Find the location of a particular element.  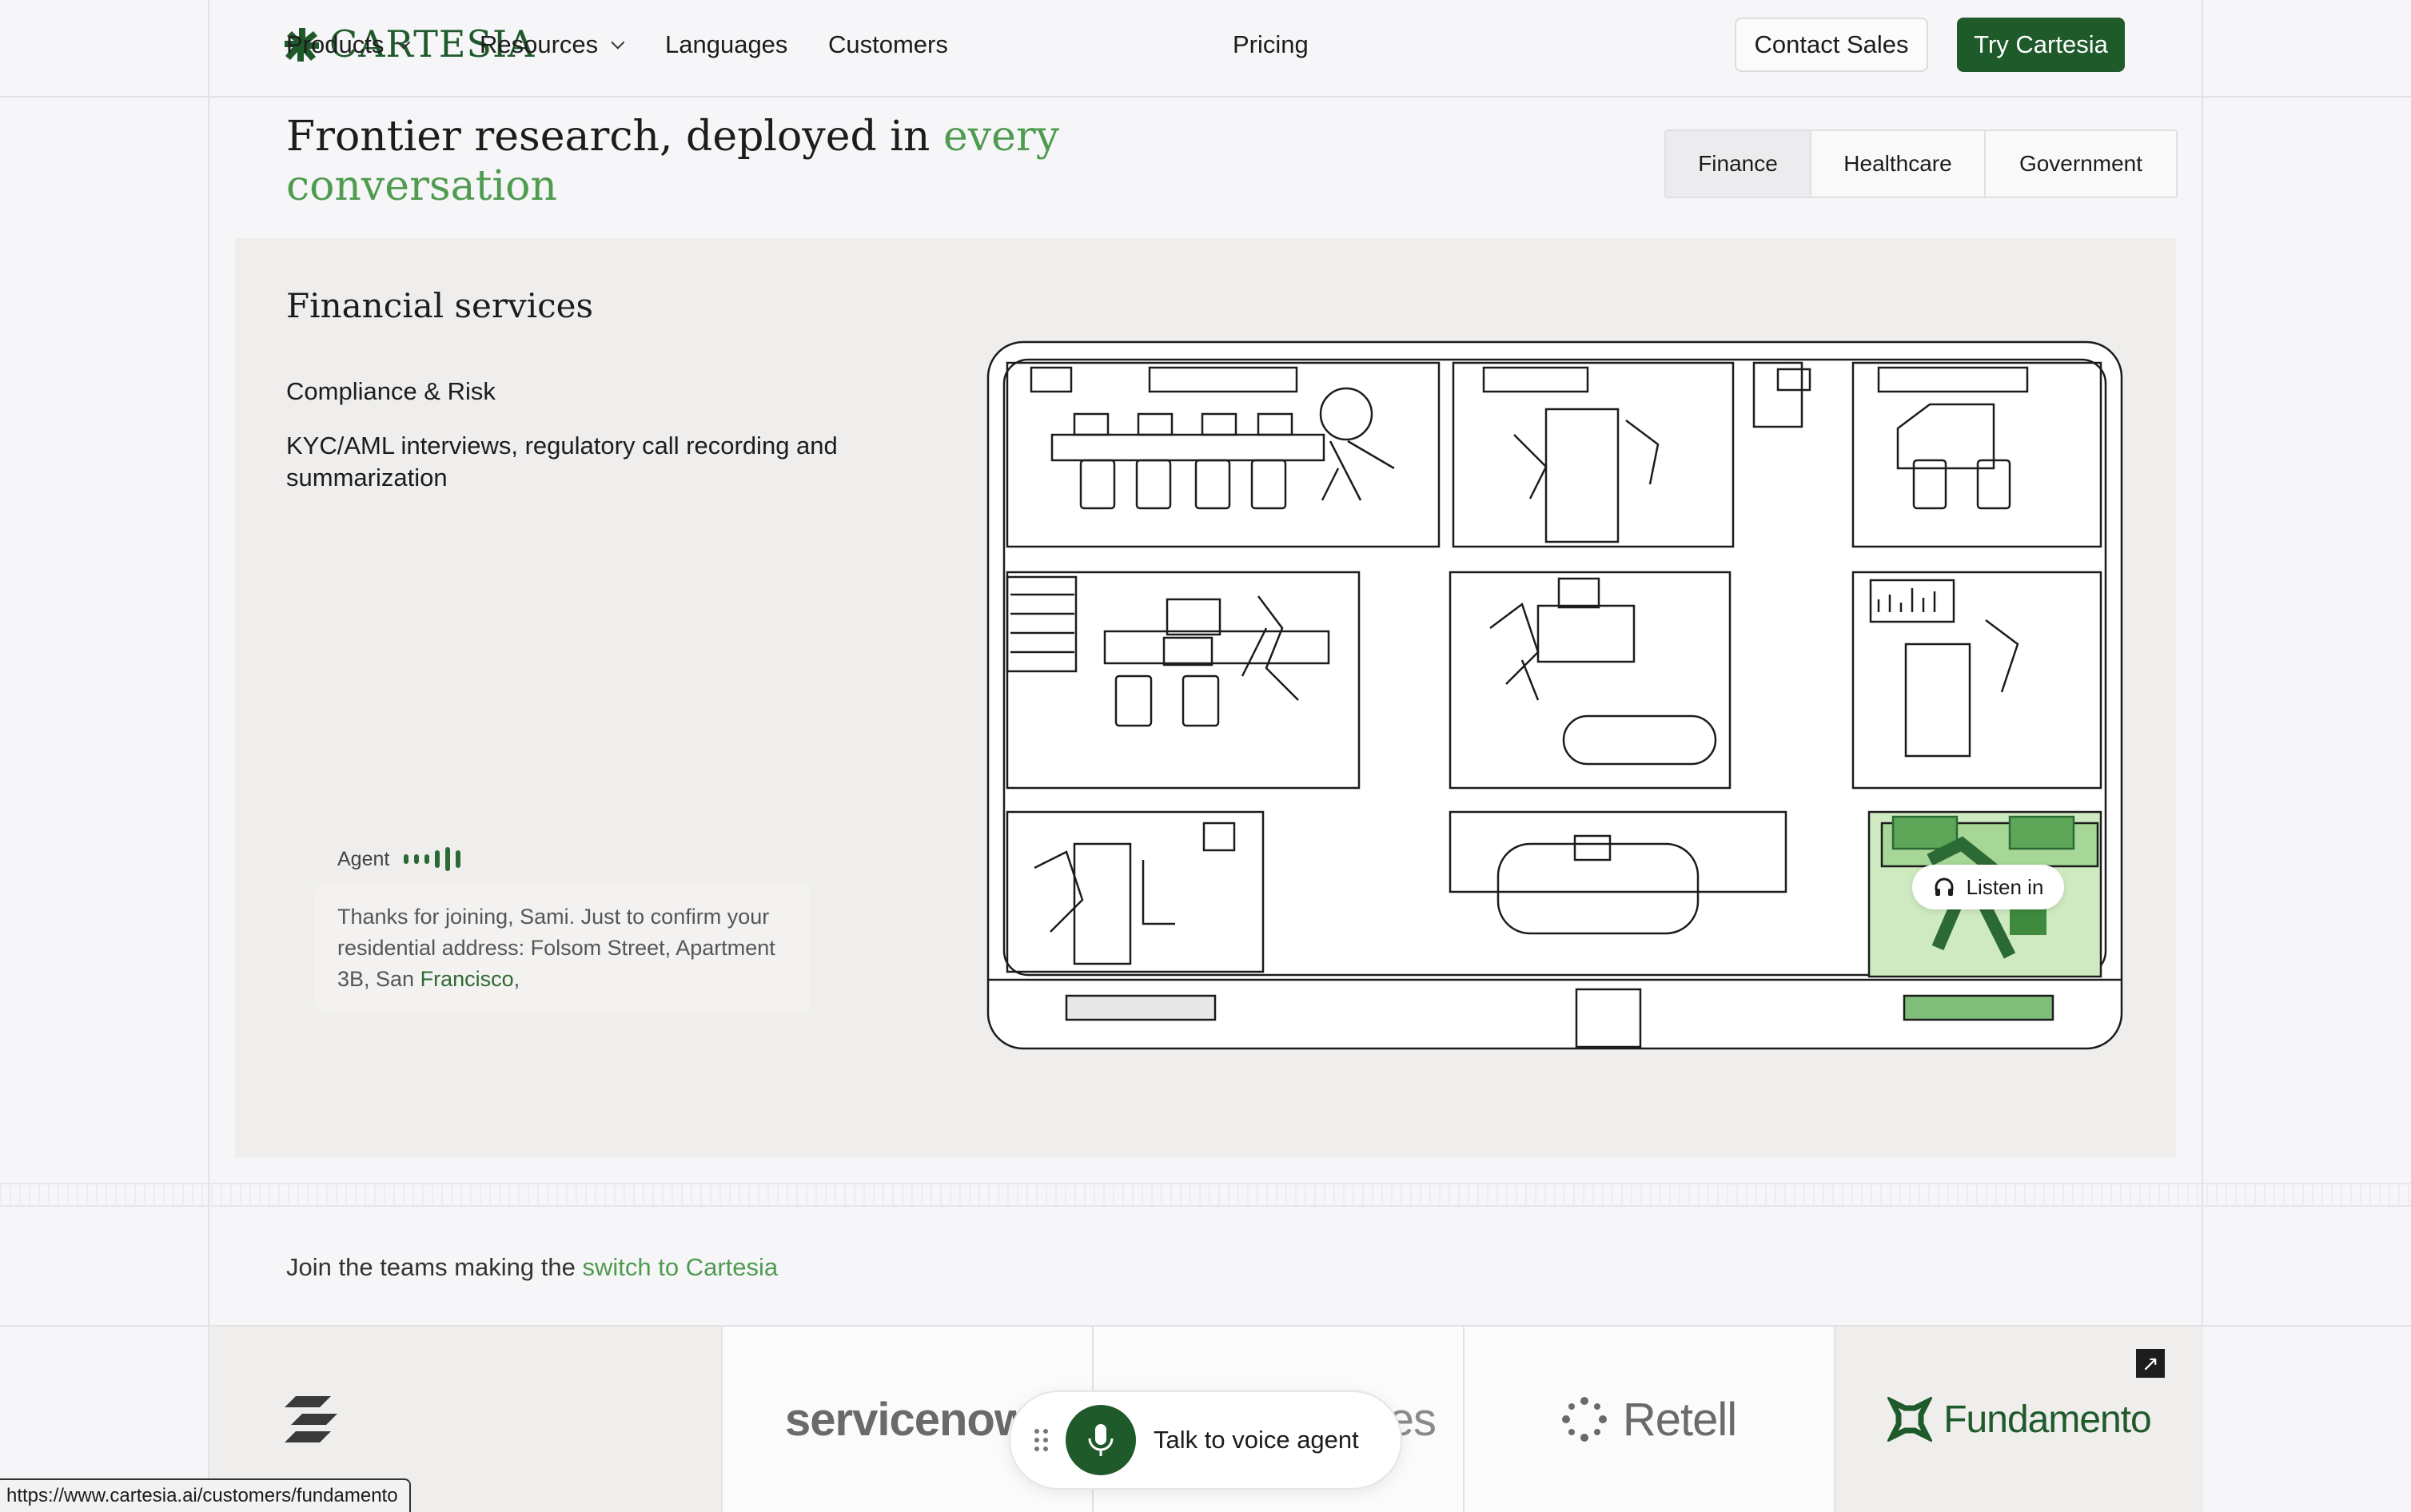

tab-healthcare: Healthcare is located at coordinates (1897, 164).